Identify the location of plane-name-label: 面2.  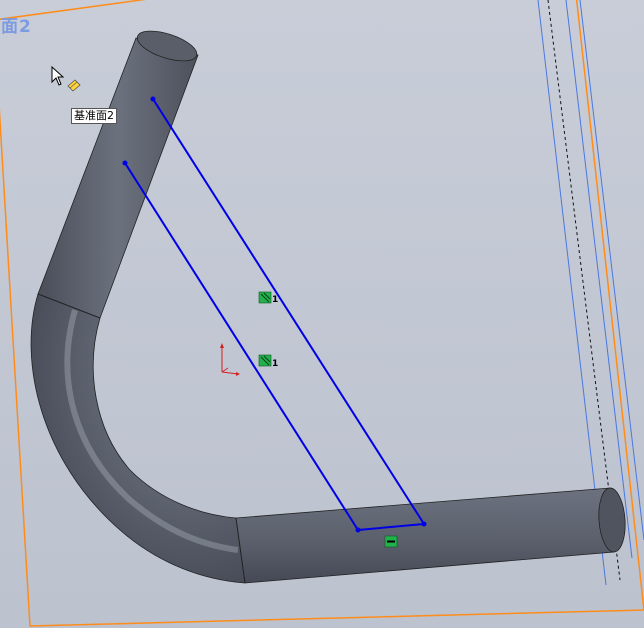
(16, 24).